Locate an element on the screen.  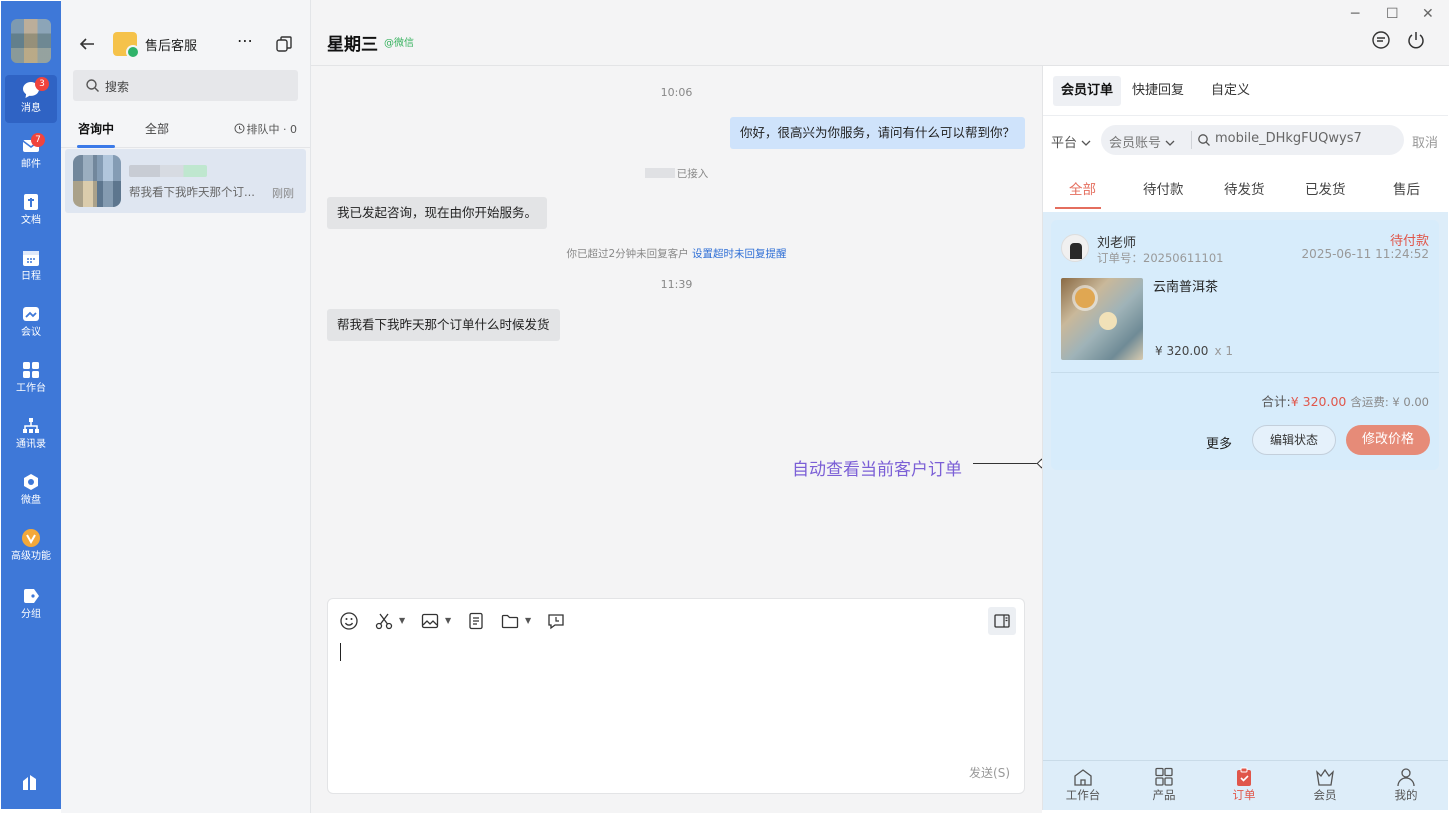
status-tab-all: 全部 is located at coordinates (1082, 188).